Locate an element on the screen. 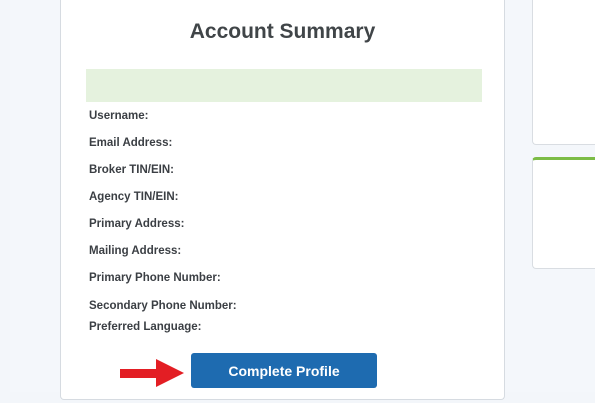  broker-tin-label: Broker TIN/EIN: is located at coordinates (131, 170).